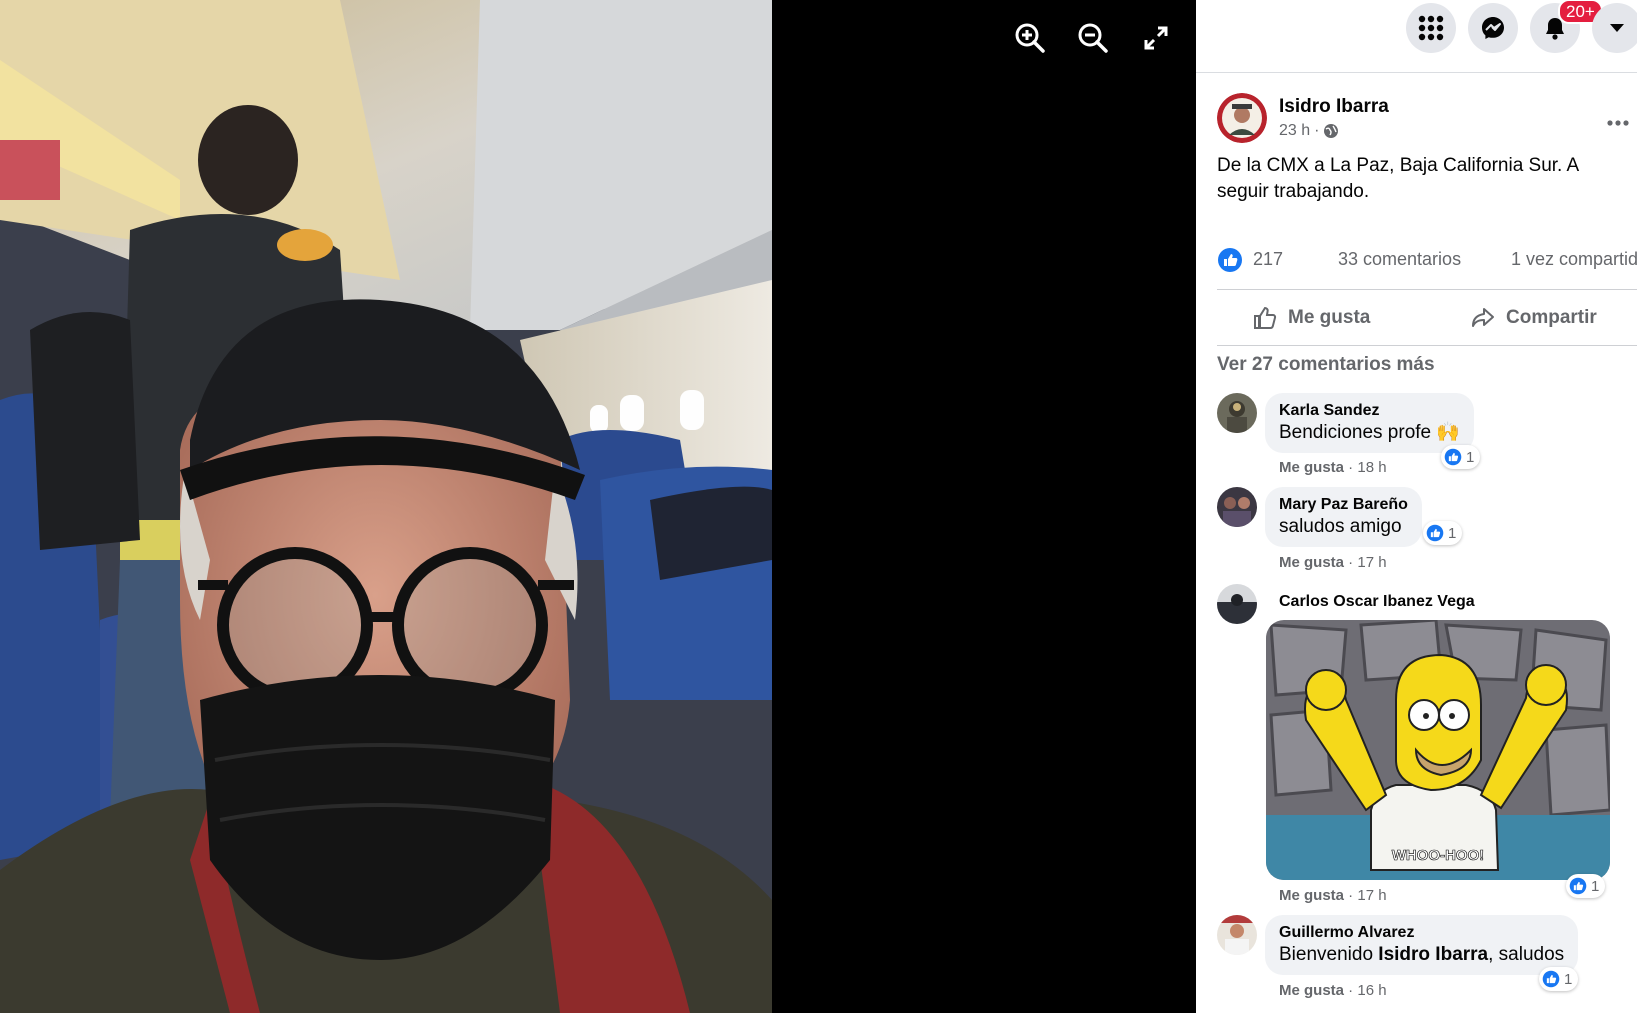  I want to click on post-stats: 217 33 comentarios 1 vez compartido, so click(1427, 260).